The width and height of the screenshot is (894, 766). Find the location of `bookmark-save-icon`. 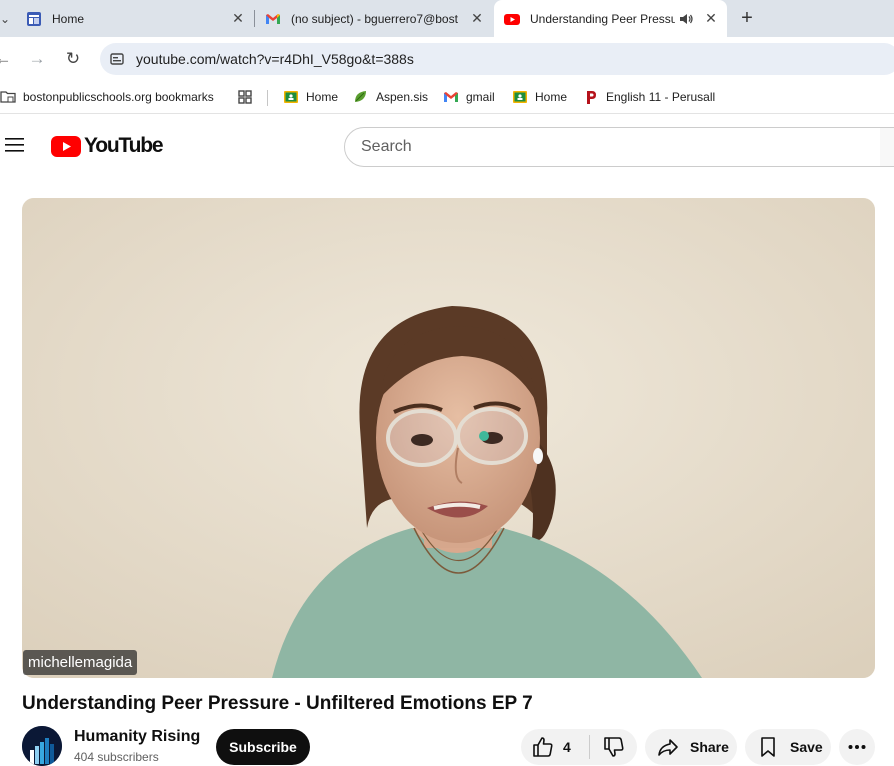

bookmark-save-icon is located at coordinates (768, 747).